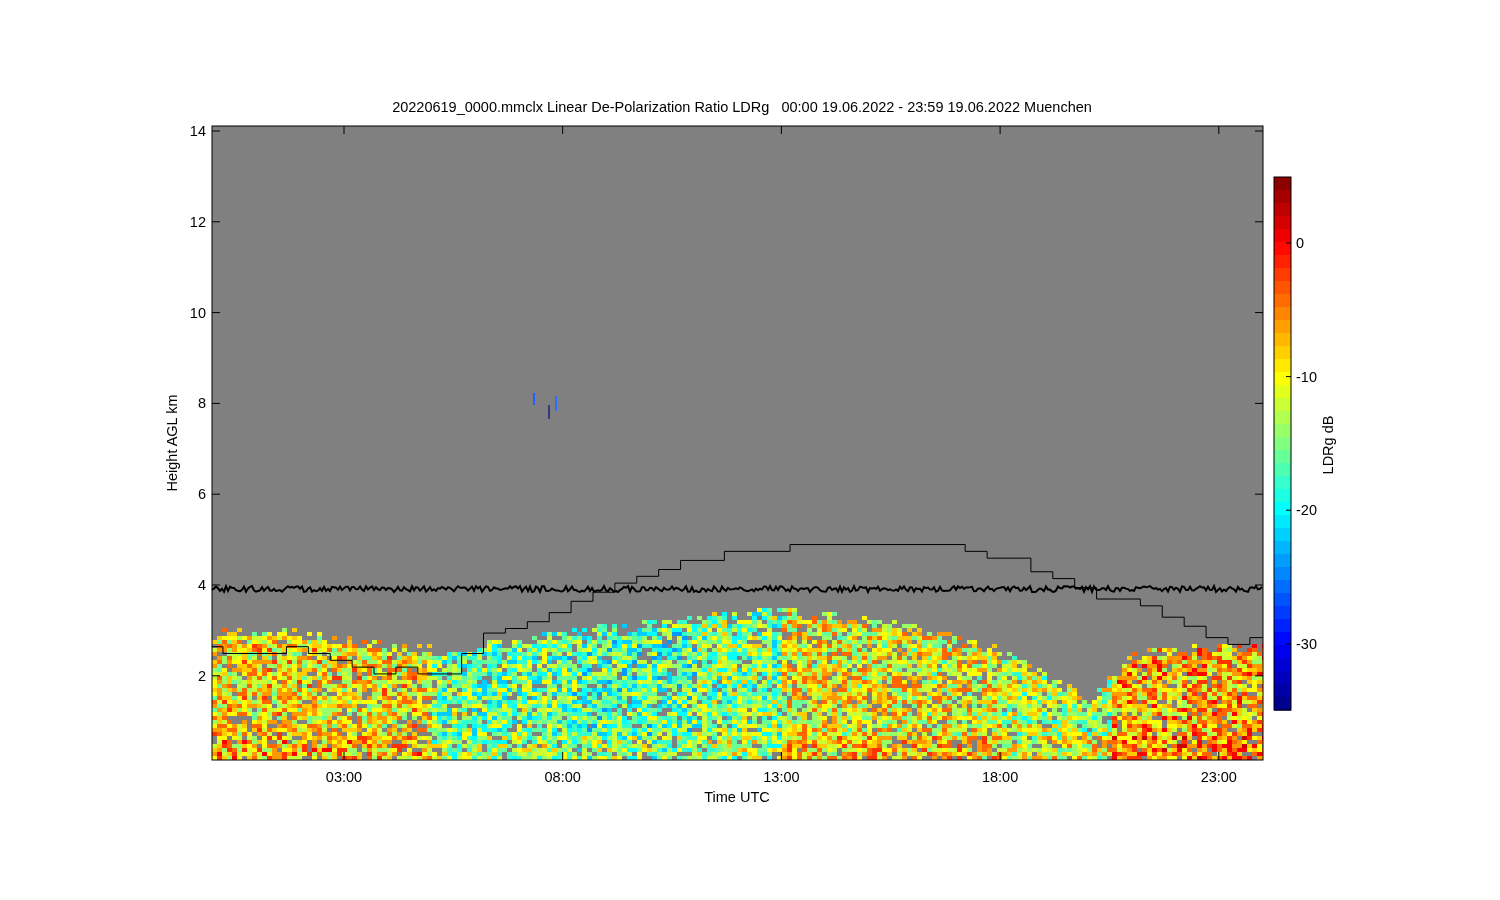 The height and width of the screenshot is (900, 1500). I want to click on y-tick-label: 6, so click(201, 494).